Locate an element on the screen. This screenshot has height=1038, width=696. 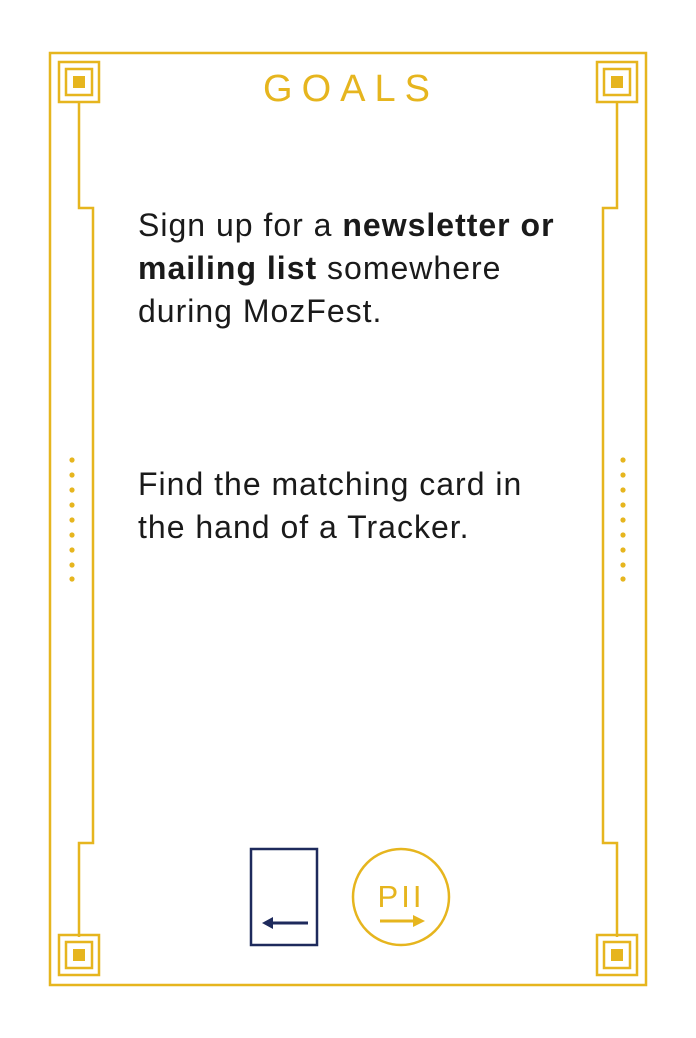
right-dots is located at coordinates (623, 519).